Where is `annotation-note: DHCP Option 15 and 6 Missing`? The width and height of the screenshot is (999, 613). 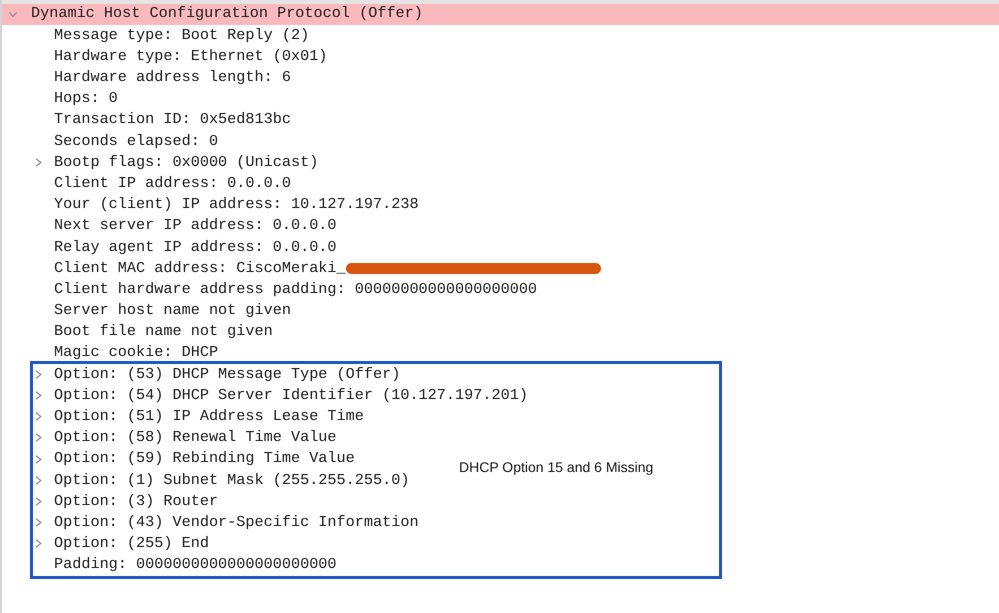 annotation-note: DHCP Option 15 and 6 Missing is located at coordinates (556, 467).